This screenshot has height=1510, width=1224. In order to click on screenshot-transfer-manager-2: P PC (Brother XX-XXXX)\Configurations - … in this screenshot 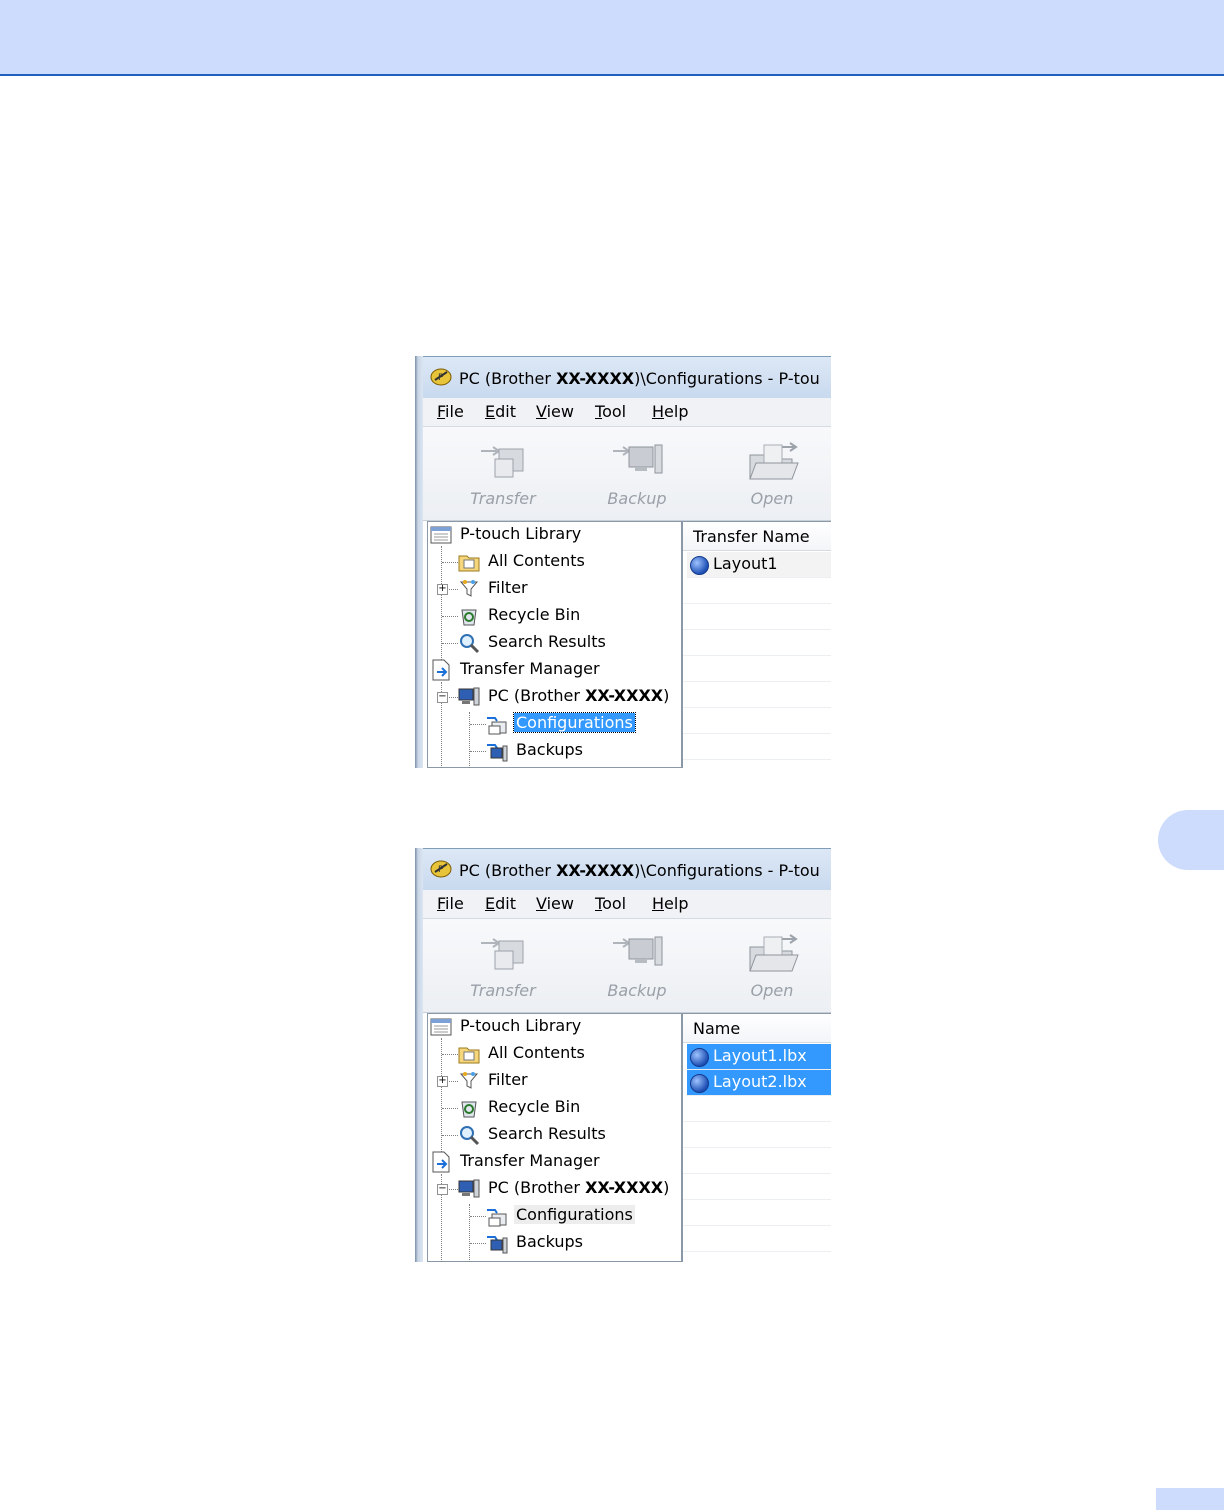, I will do `click(623, 1055)`.